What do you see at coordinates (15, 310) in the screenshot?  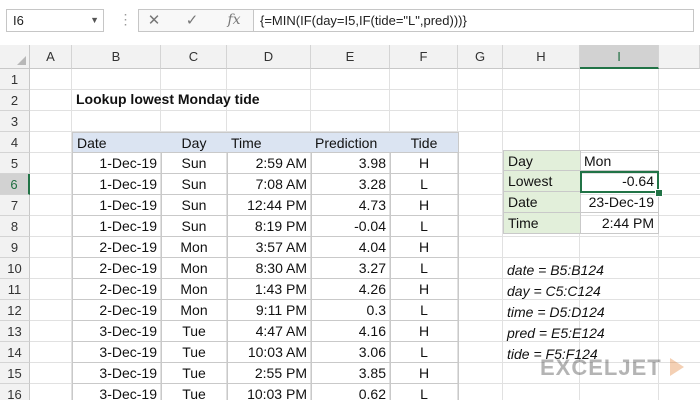 I see `row-header-12: 12` at bounding box center [15, 310].